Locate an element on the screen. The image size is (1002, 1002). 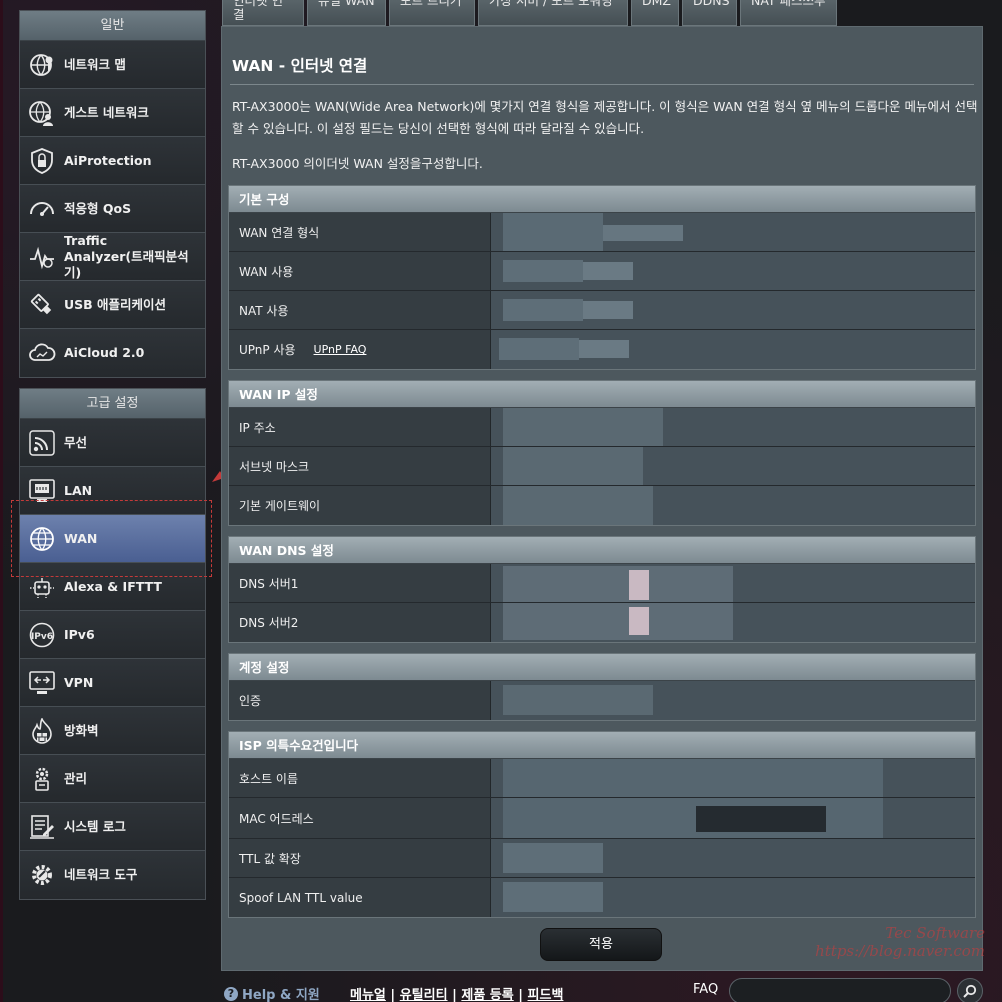
general-menu-header: 일반 is located at coordinates (112, 26).